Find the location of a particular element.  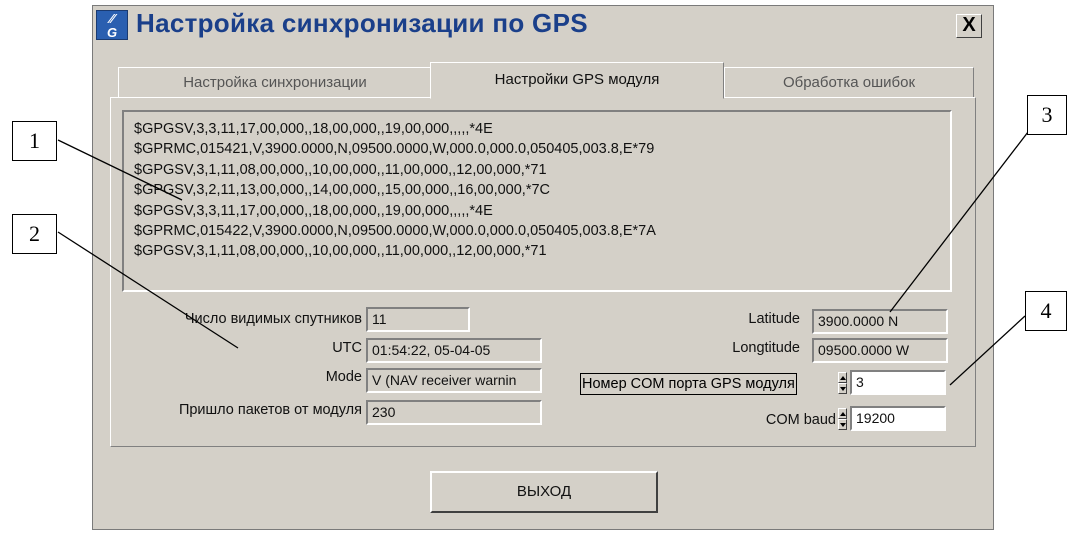

callout-1: 1 is located at coordinates (34, 141).